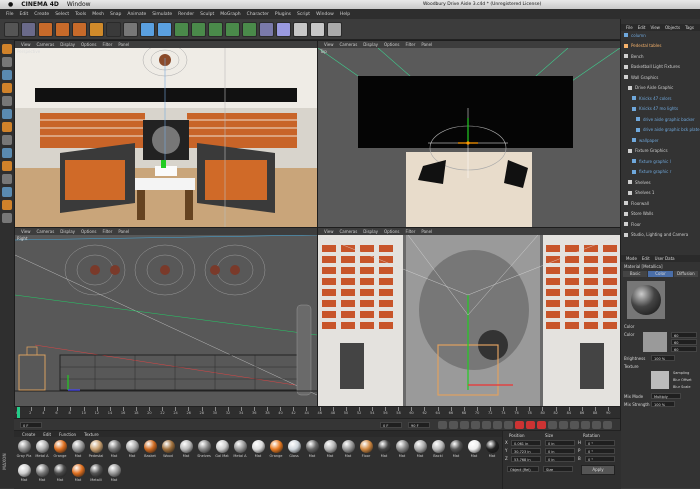  I want to click on light-icon, so click(283, 29).